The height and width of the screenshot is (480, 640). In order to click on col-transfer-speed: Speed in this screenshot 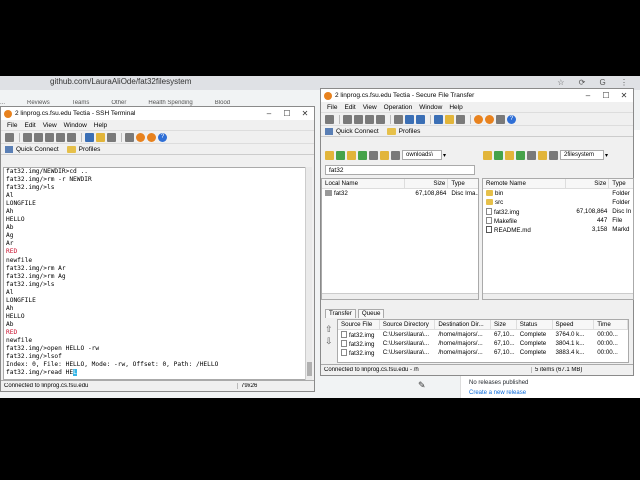, I will do `click(574, 325)`.